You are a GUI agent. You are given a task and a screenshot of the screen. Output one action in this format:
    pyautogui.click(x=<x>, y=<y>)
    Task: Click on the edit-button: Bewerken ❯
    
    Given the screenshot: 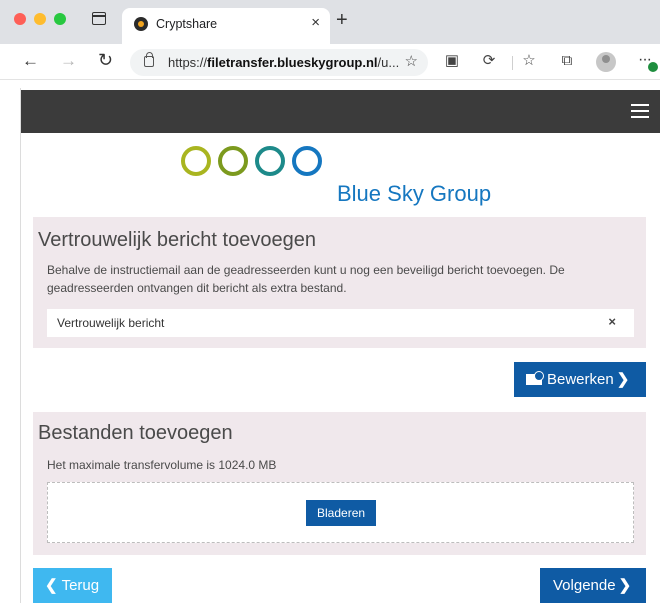 What is the action you would take?
    pyautogui.click(x=580, y=379)
    